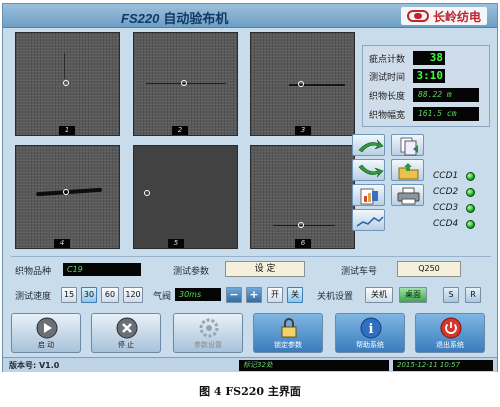 The width and height of the screenshot is (500, 407). Describe the element at coordinates (185, 197) in the screenshot. I see `camera-view-5: 5` at that location.